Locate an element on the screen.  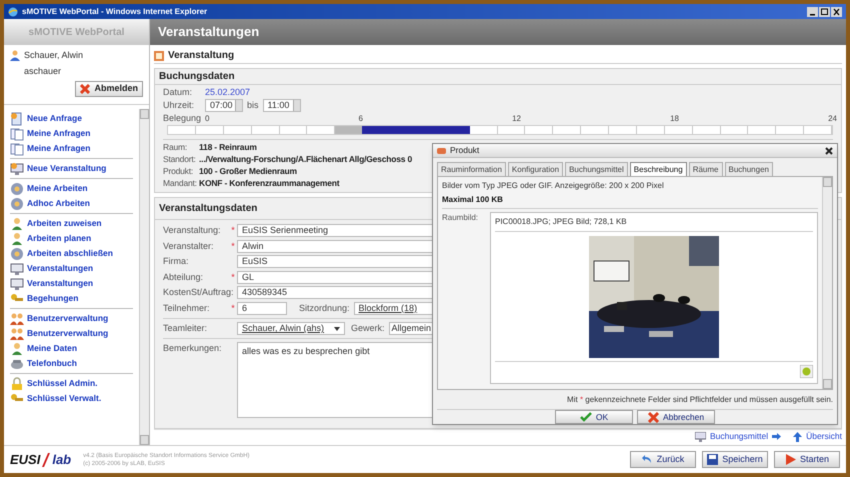
logout-button: Abmelden is located at coordinates (109, 89).